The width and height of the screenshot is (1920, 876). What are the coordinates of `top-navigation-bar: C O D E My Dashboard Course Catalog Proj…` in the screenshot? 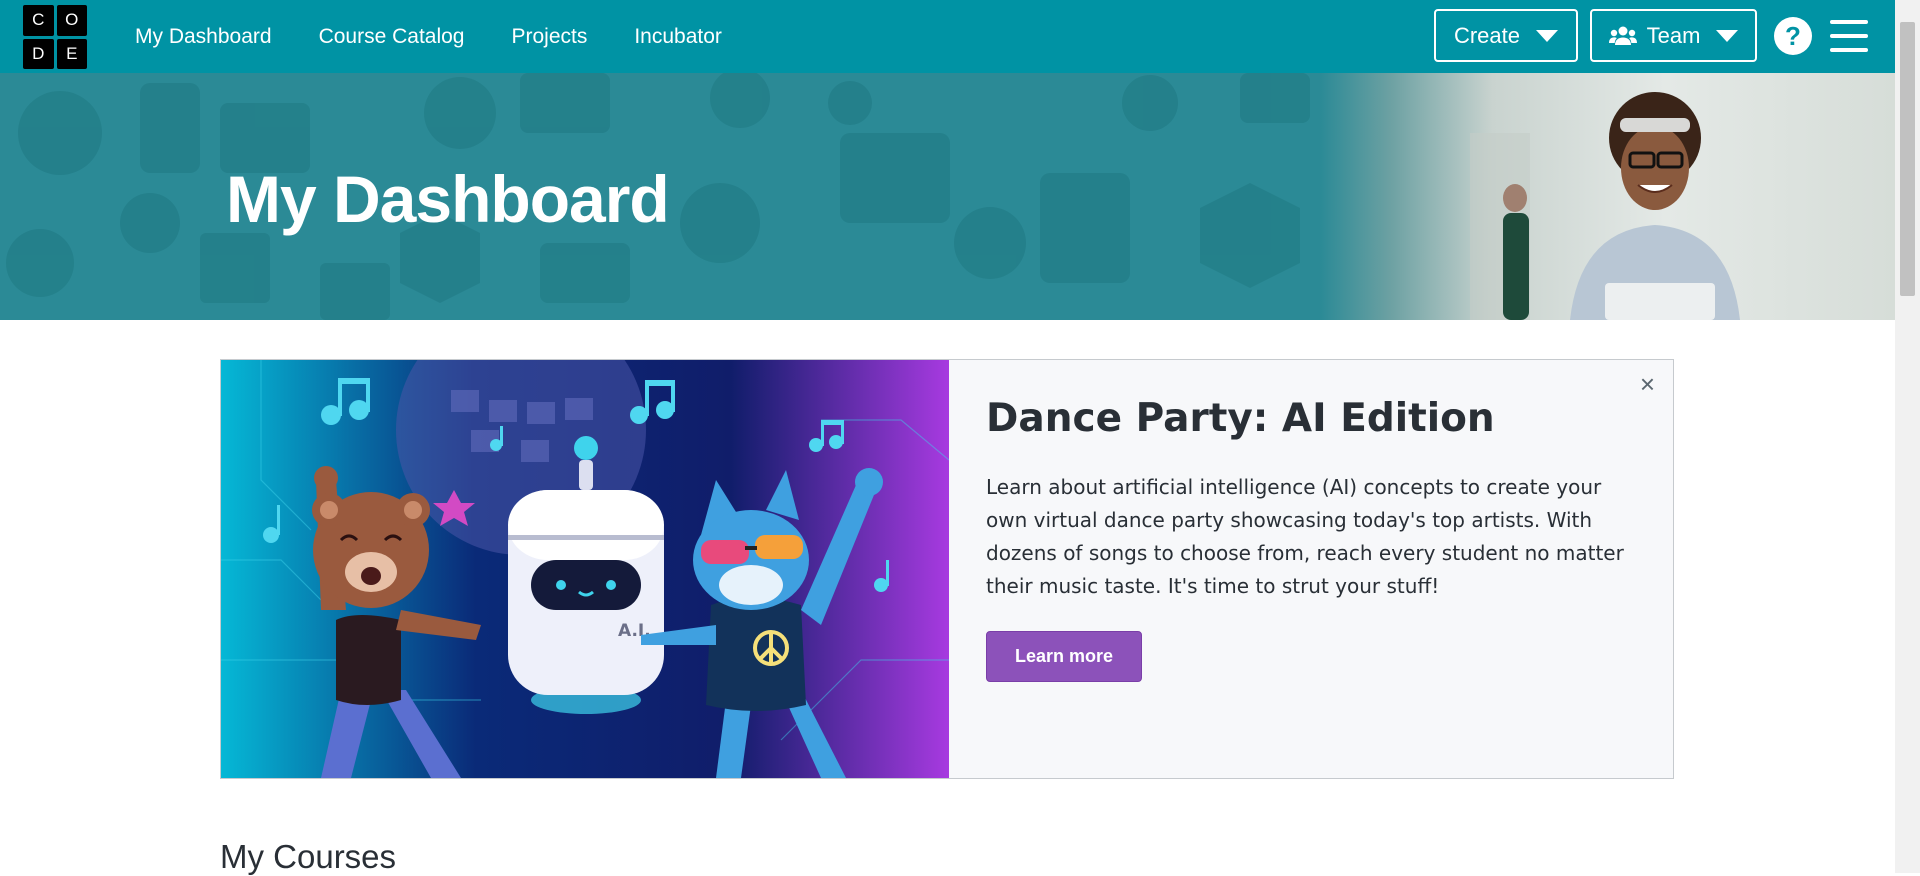 It's located at (947, 36).